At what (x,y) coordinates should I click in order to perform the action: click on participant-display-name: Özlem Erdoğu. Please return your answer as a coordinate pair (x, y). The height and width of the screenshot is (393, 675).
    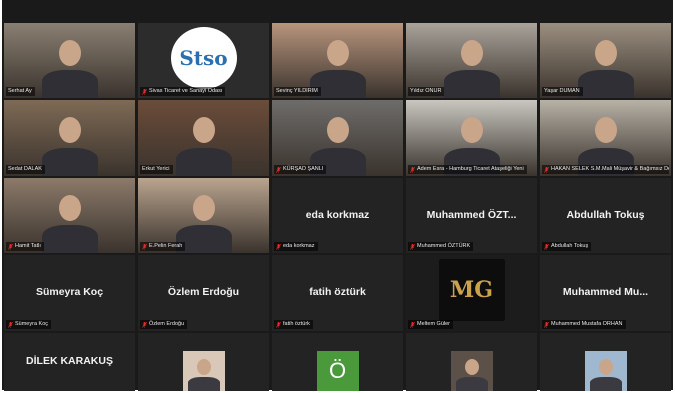
    Looking at the image, I should click on (203, 291).